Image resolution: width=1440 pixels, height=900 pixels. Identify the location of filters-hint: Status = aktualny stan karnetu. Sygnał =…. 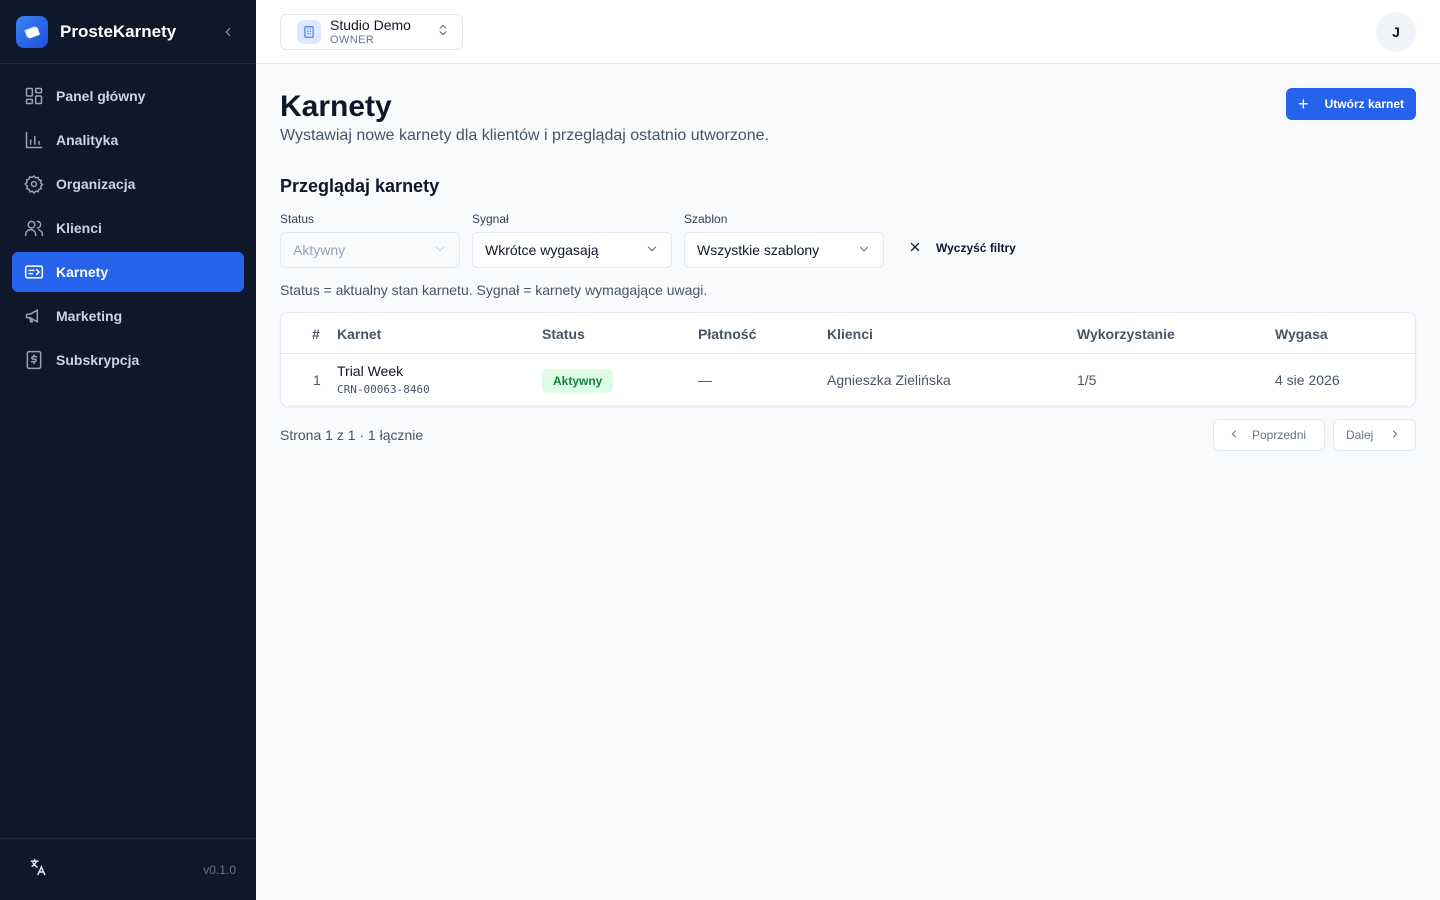
(494, 290).